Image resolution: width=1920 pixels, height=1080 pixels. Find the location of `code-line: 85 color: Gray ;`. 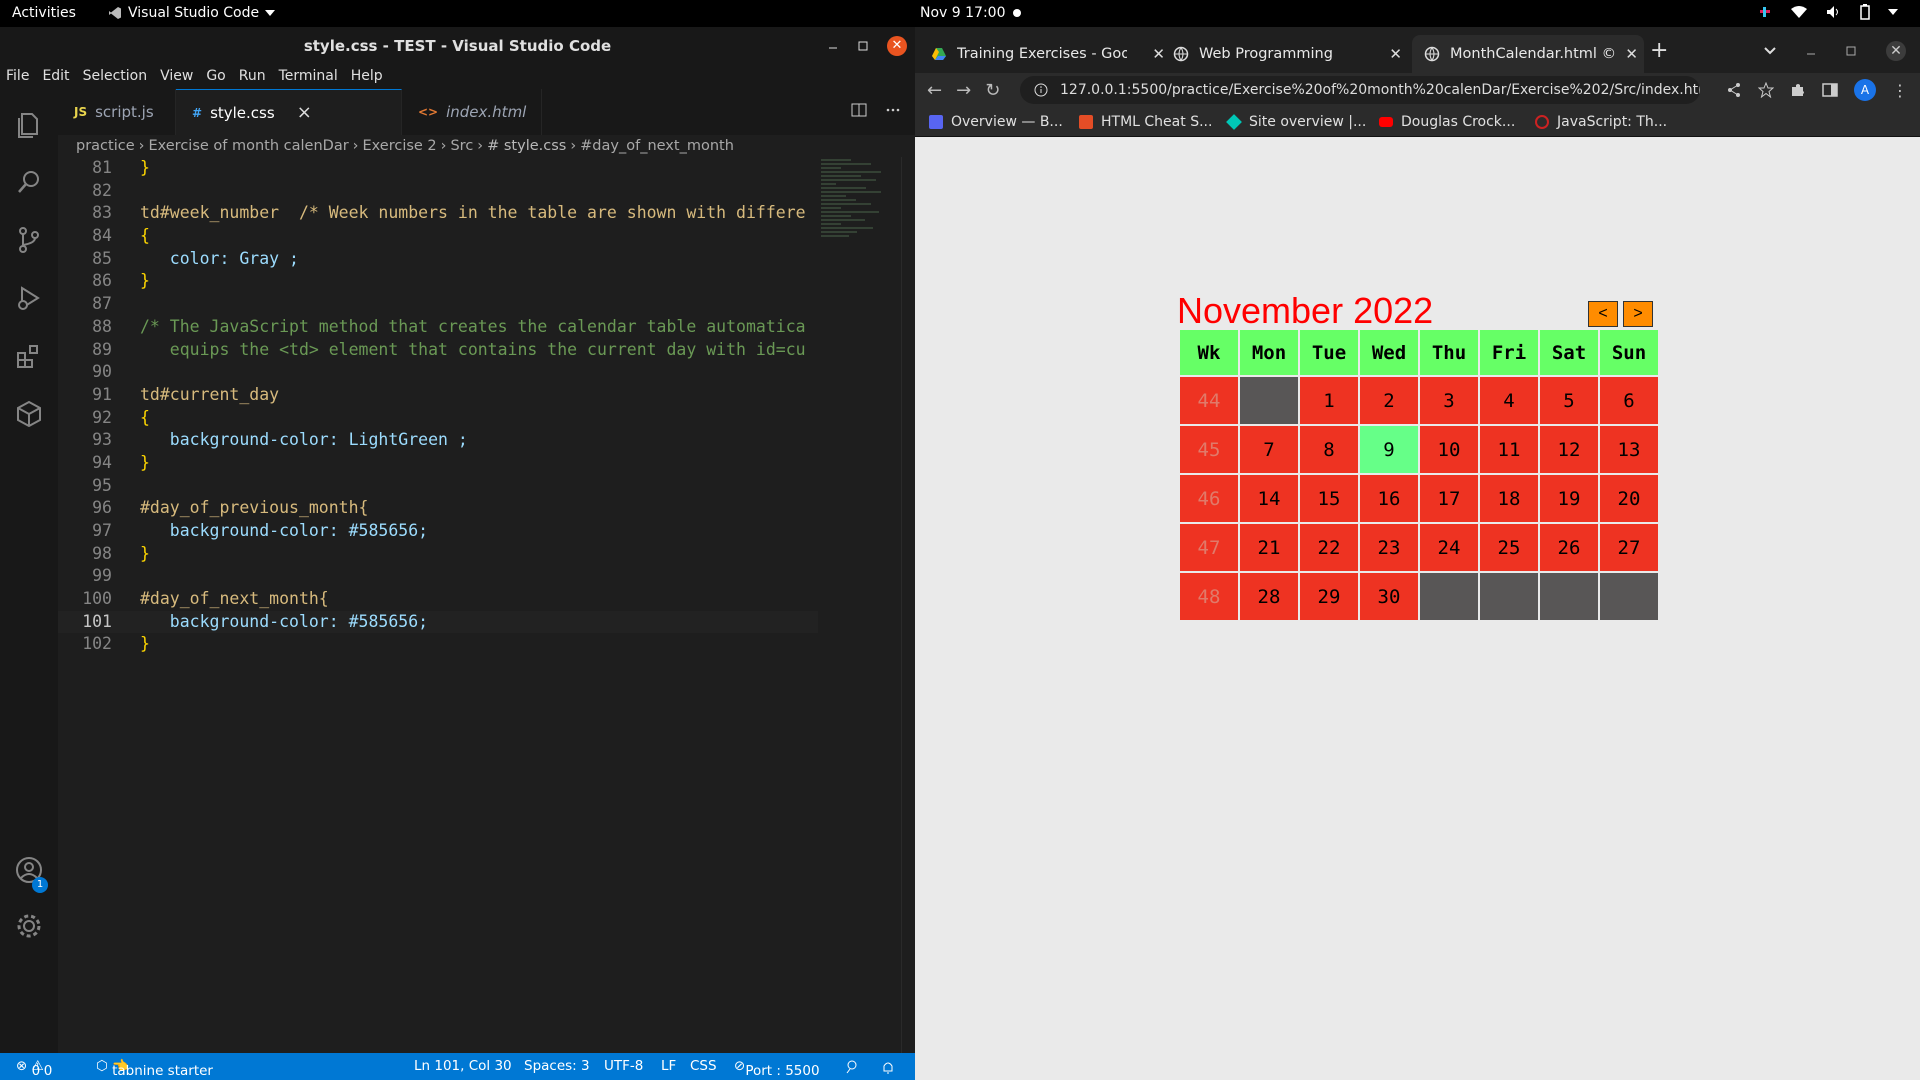

code-line: 85 color: Gray ; is located at coordinates (438, 259).